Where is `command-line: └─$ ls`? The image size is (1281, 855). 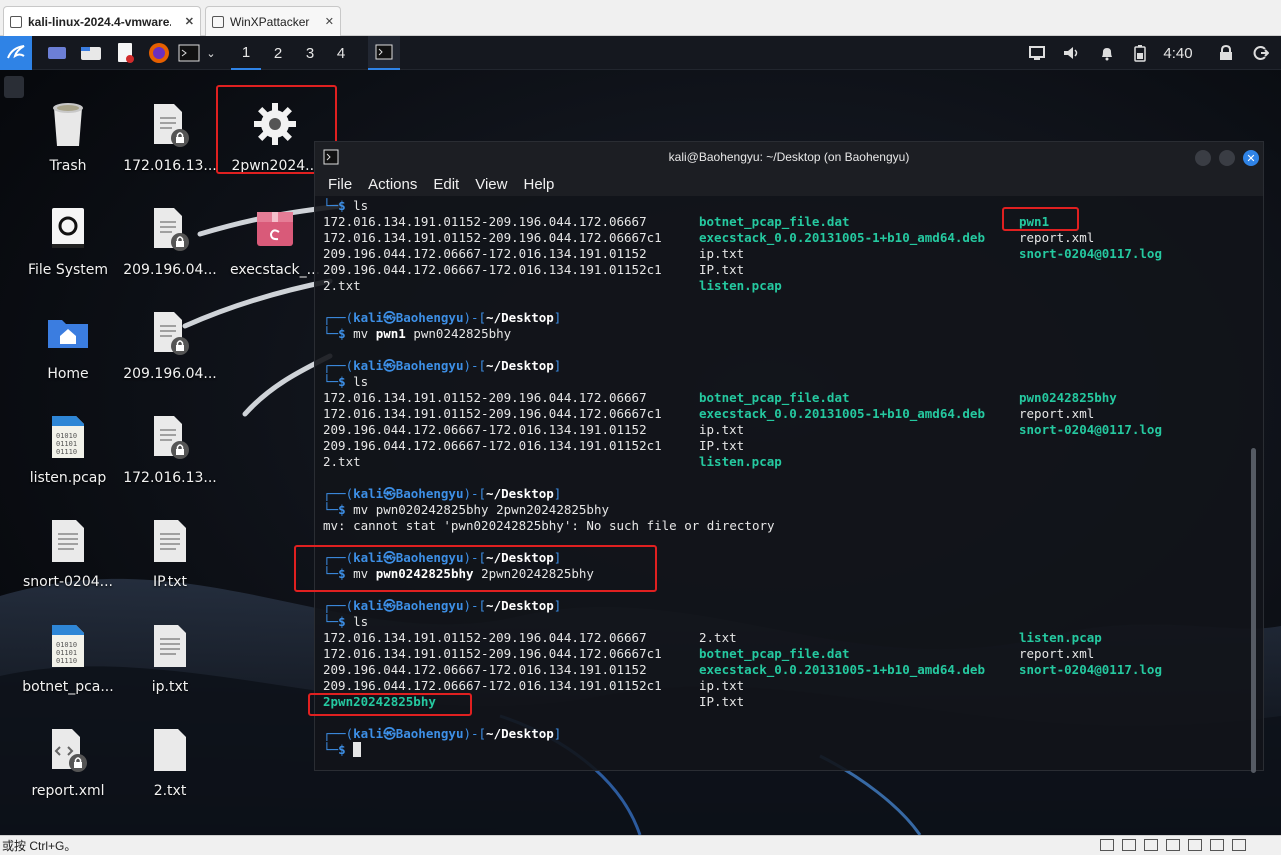 command-line: └─$ ls is located at coordinates (345, 206).